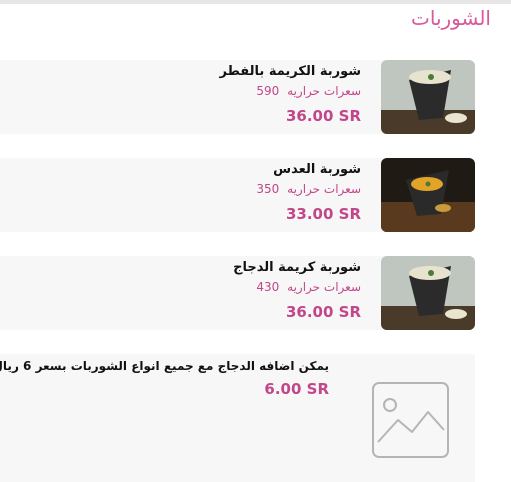  Describe the element at coordinates (268, 91) in the screenshot. I see `calories-value: 590` at that location.